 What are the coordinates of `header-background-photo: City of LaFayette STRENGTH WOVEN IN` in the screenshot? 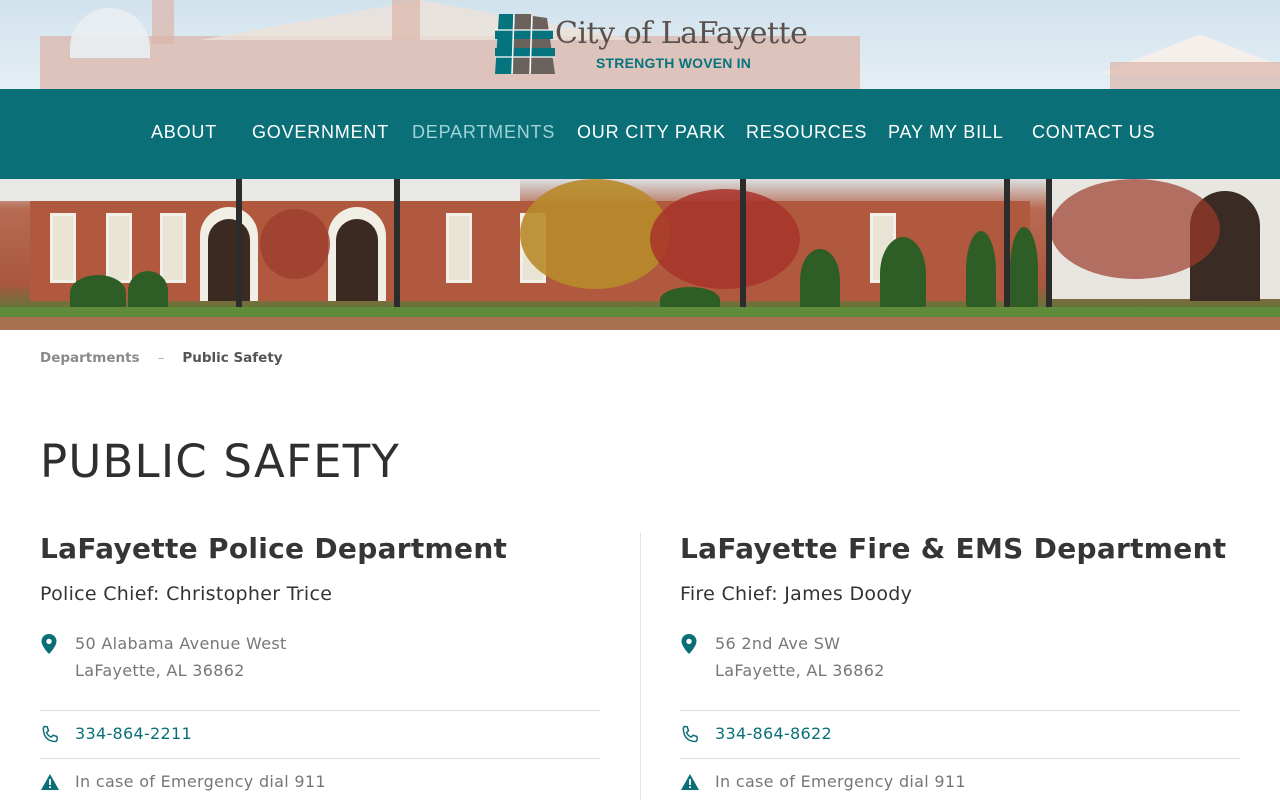 It's located at (640, 44).